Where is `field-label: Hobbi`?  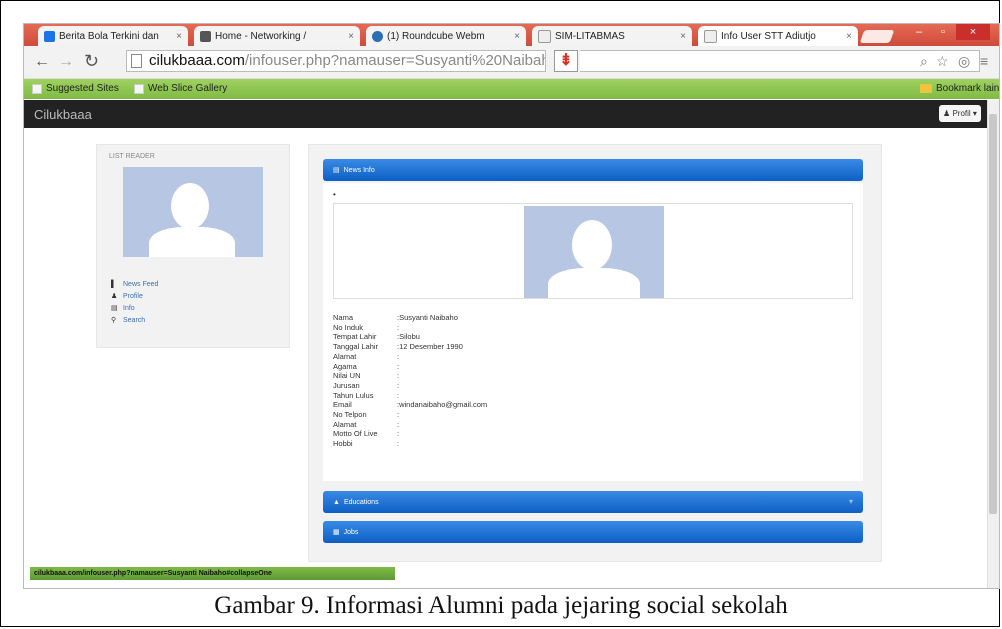 field-label: Hobbi is located at coordinates (343, 444).